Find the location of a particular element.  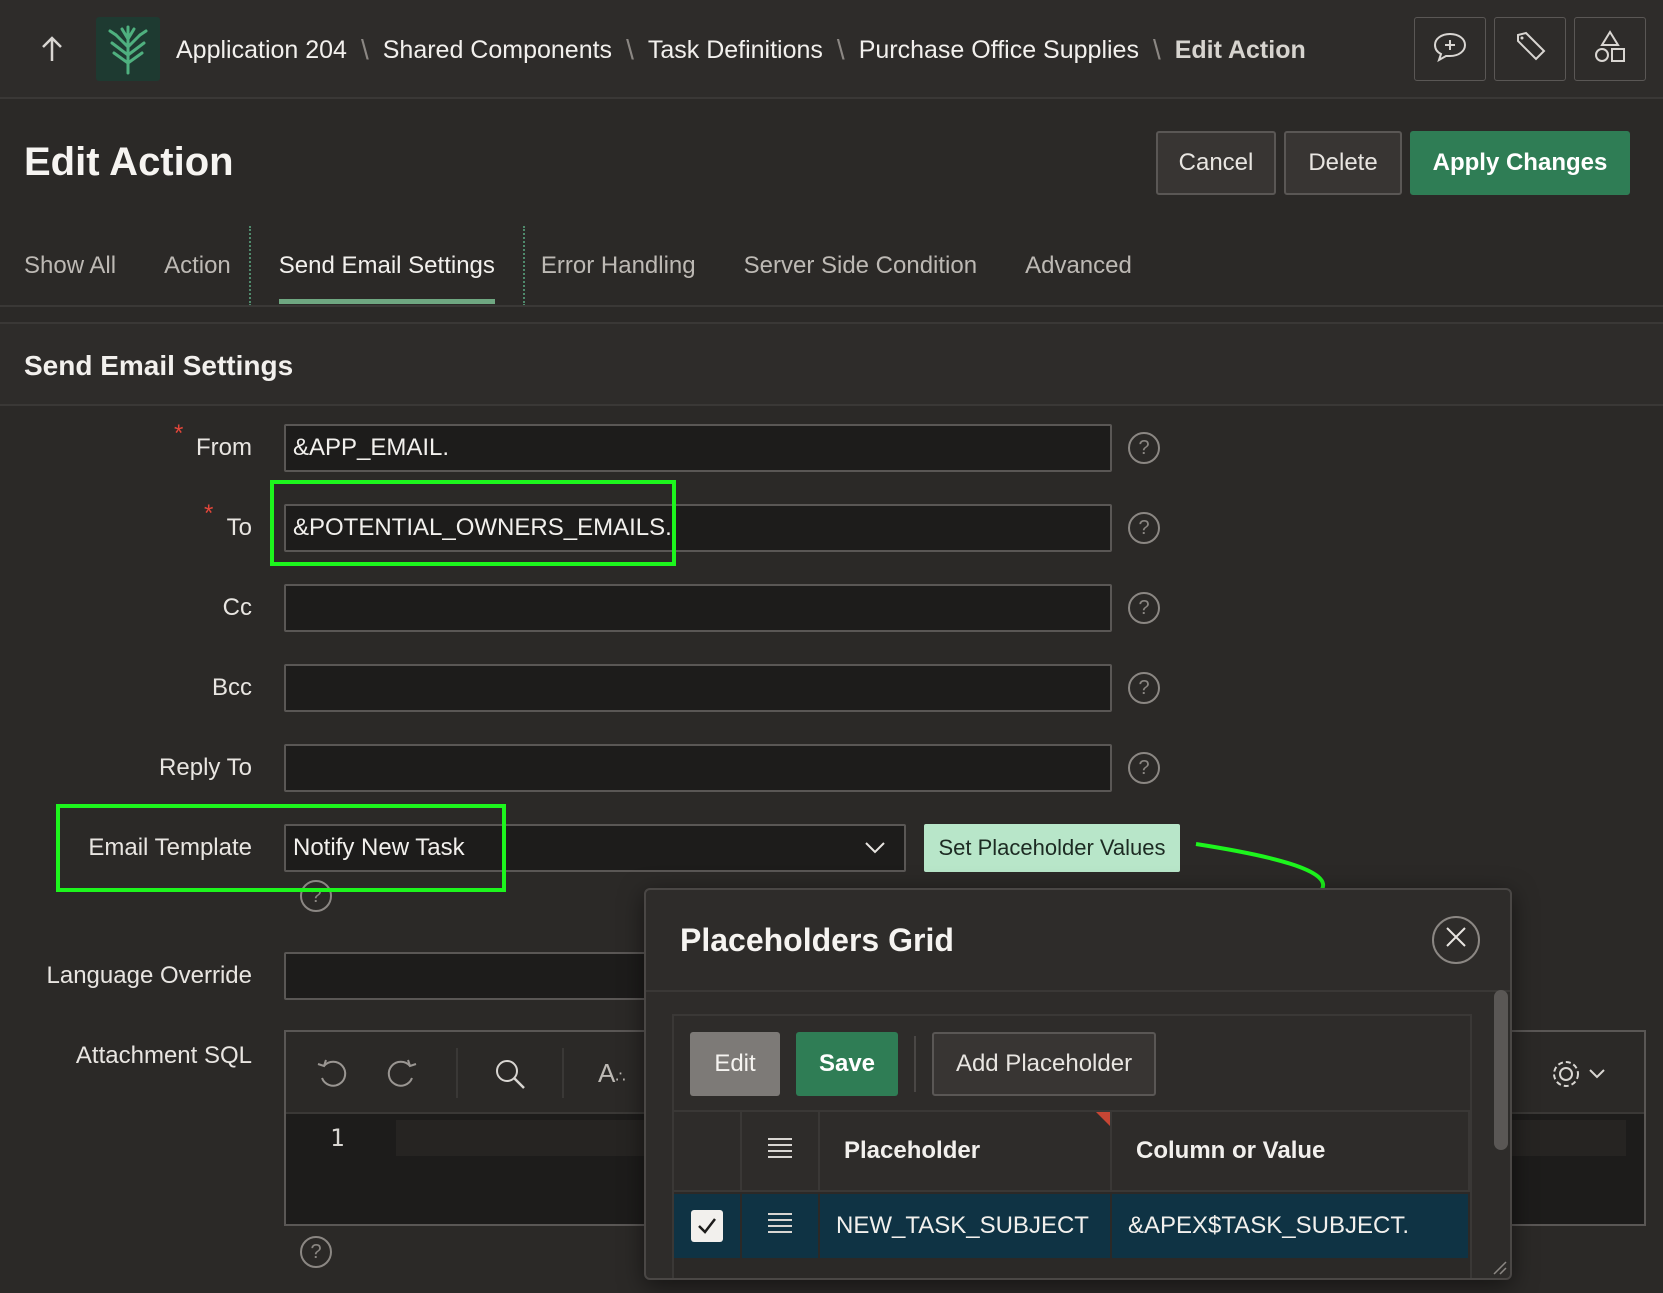

from-value: &APP_EMAIL. is located at coordinates (371, 447).